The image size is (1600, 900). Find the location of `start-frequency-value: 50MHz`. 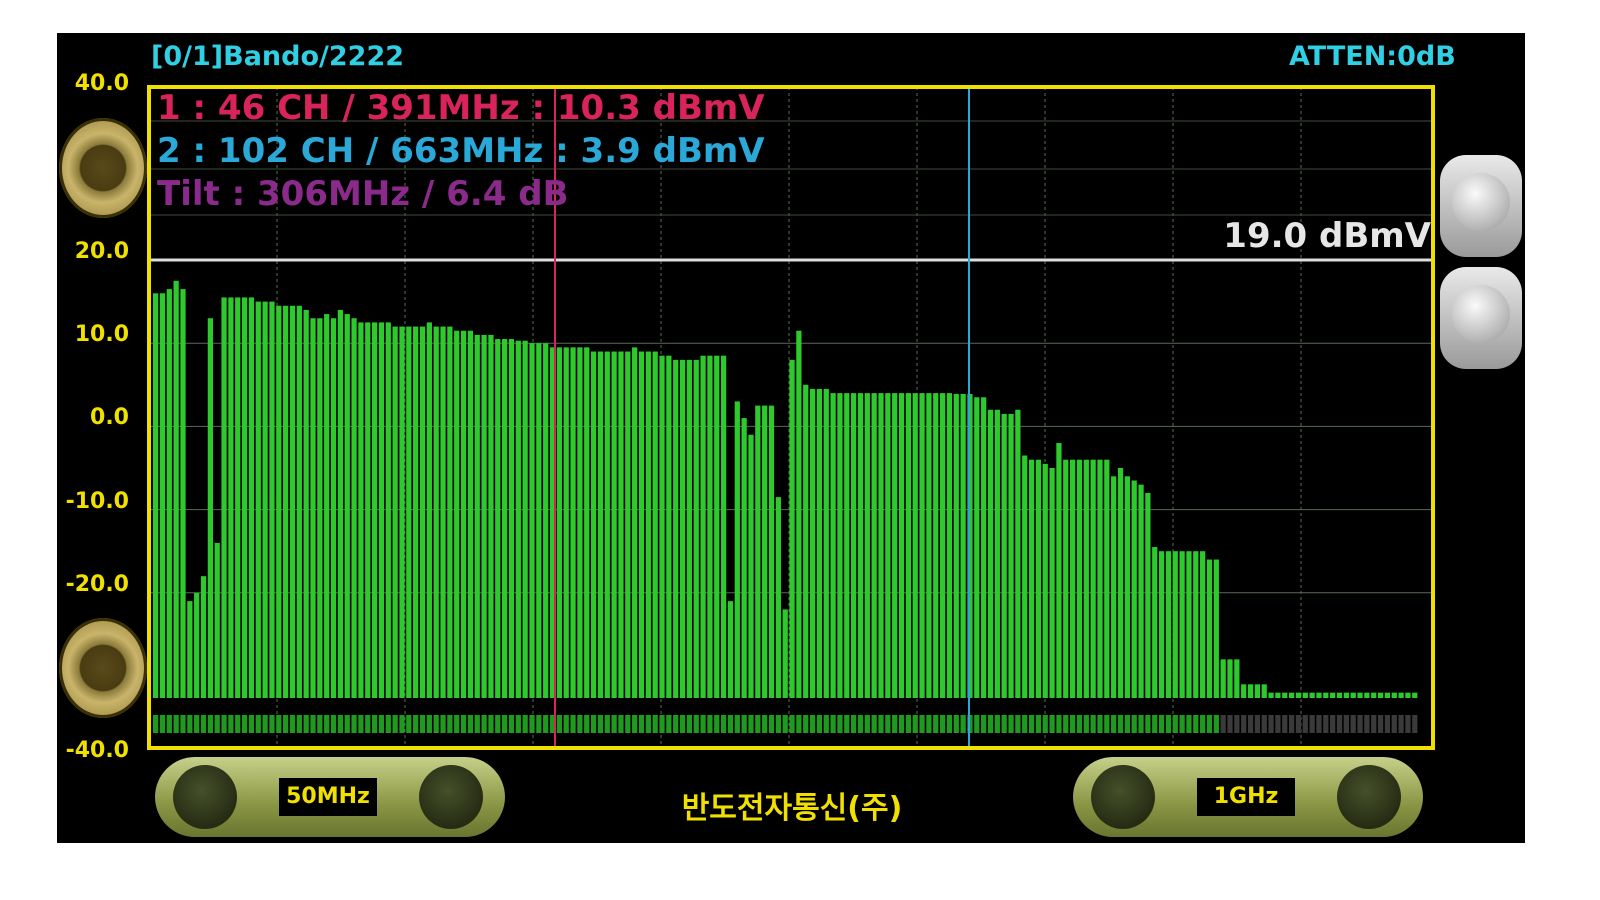

start-frequency-value: 50MHz is located at coordinates (328, 797).